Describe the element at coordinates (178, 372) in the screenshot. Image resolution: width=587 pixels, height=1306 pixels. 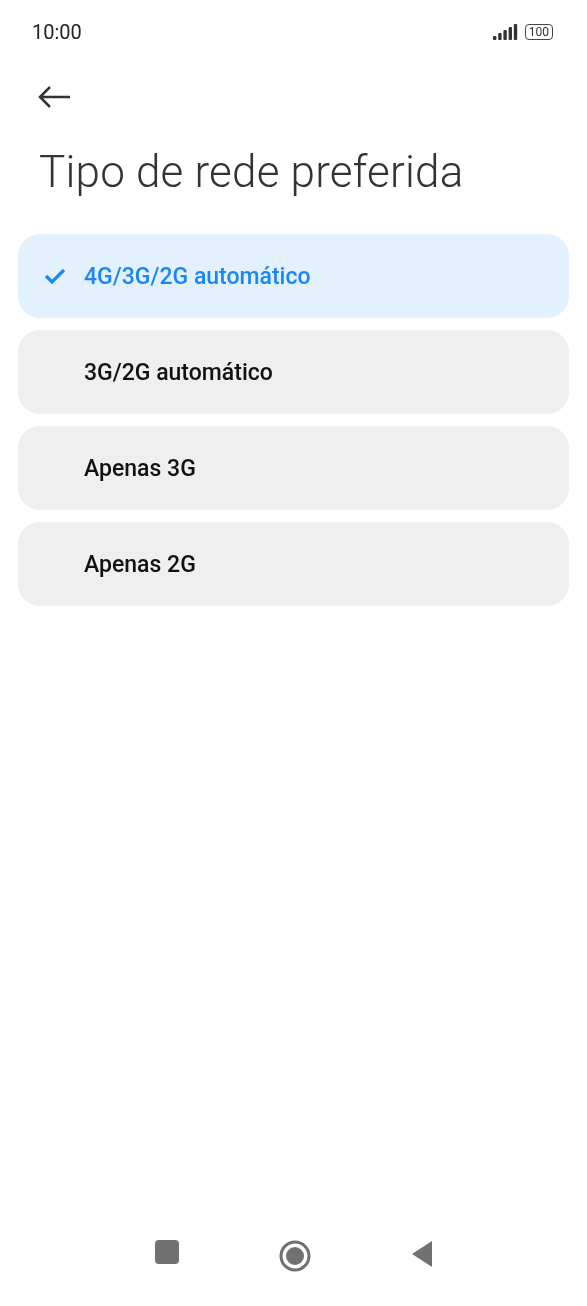
I see `option-label: 3G/2G automático` at that location.